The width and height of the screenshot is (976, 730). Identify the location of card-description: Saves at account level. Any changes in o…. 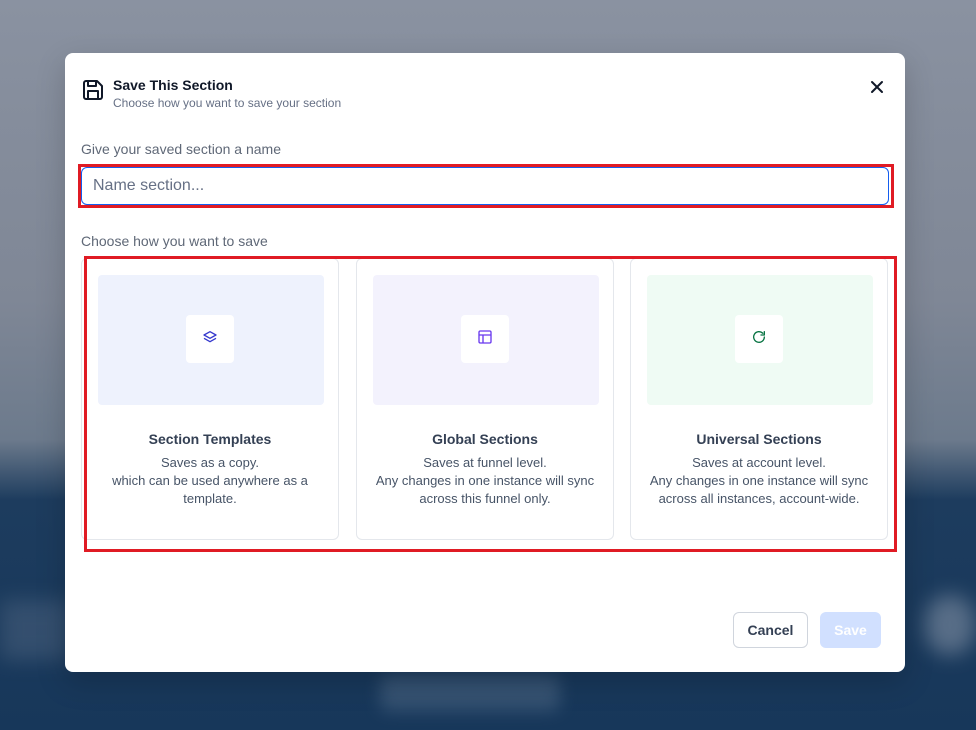
(759, 481).